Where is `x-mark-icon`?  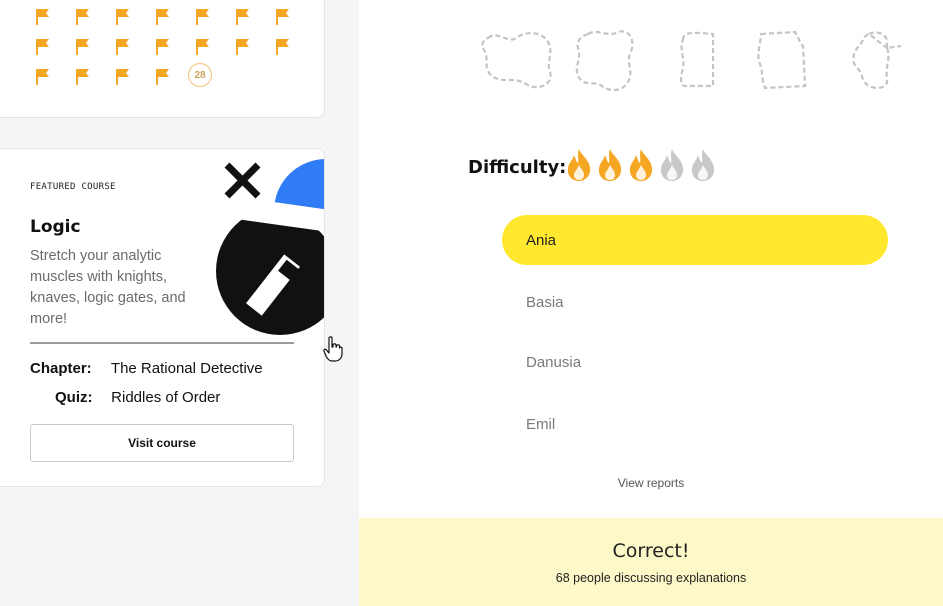 x-mark-icon is located at coordinates (242, 180).